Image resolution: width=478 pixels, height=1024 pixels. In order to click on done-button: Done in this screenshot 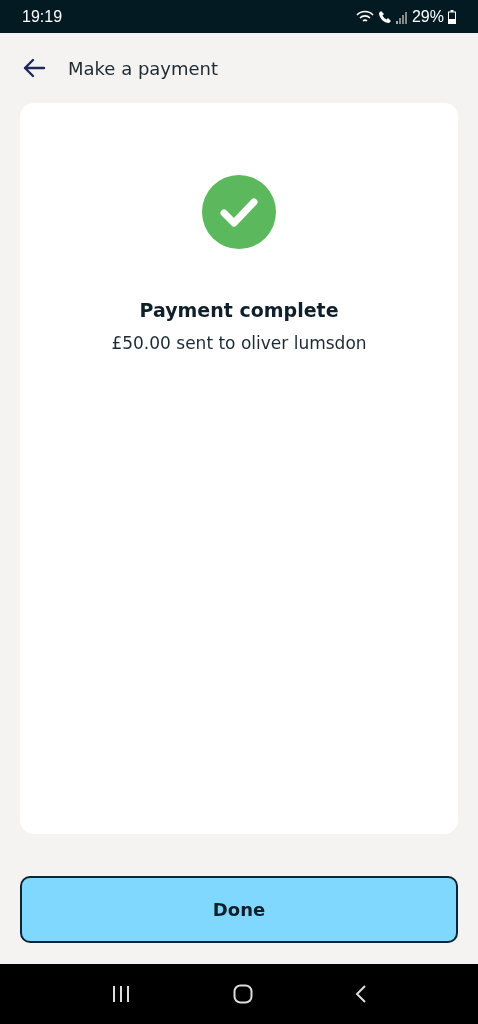, I will do `click(239, 909)`.